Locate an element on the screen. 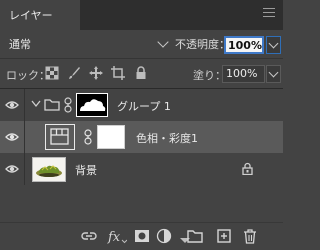 Image resolution: width=320 pixels, height=250 pixels. new-group-folder-icon is located at coordinates (195, 236).